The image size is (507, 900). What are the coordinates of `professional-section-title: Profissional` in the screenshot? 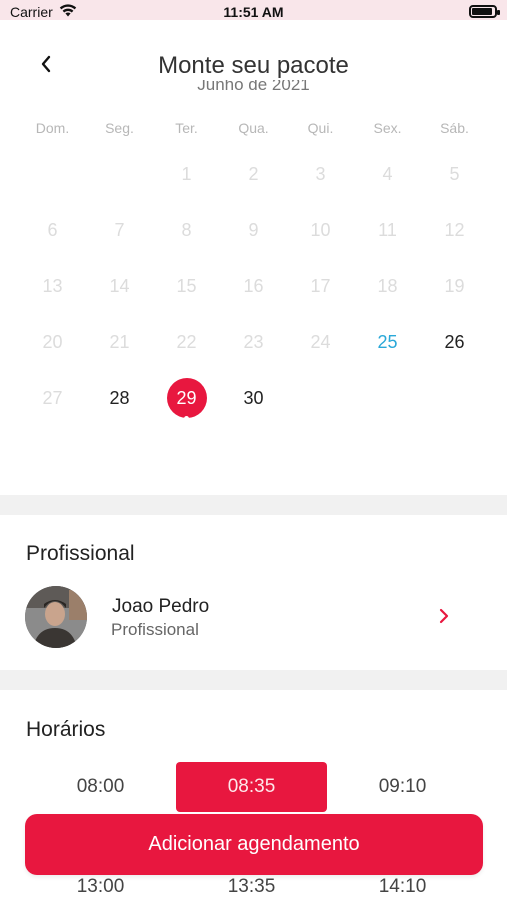 It's located at (80, 553).